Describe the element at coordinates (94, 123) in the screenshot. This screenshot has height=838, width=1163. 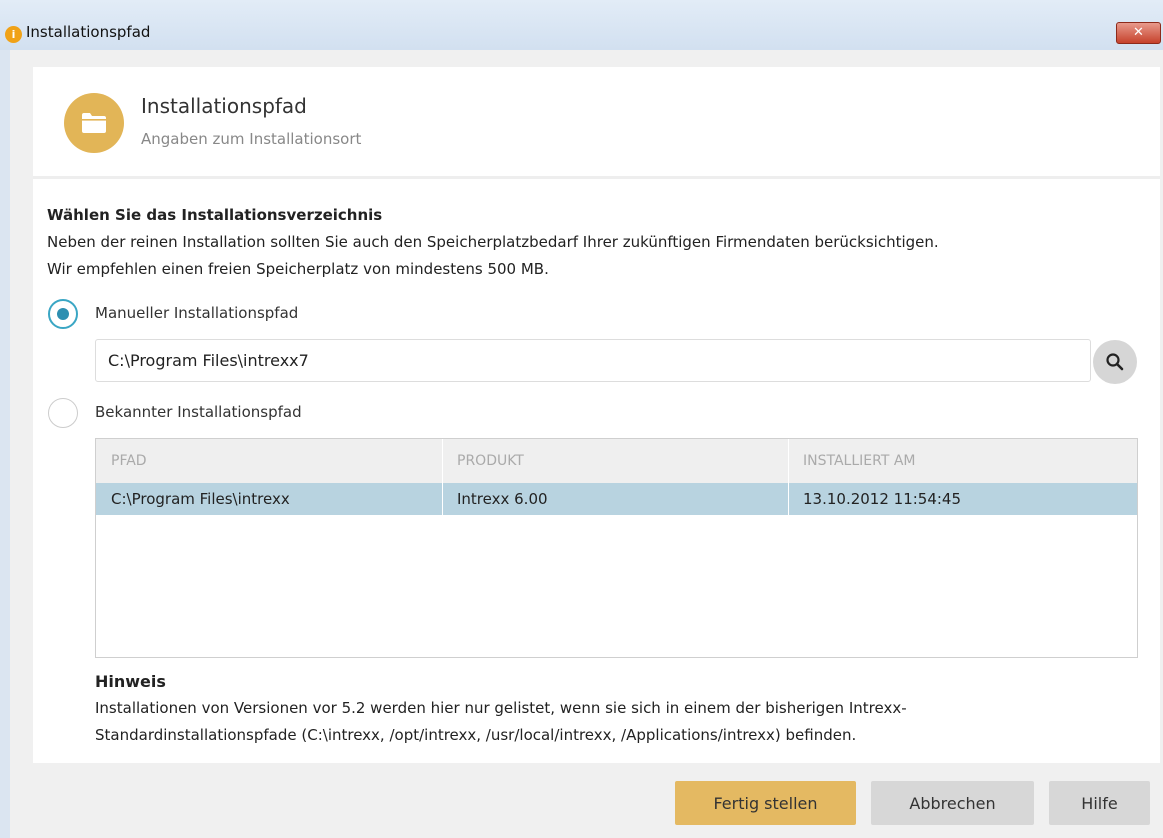
I see `folder-icon` at that location.